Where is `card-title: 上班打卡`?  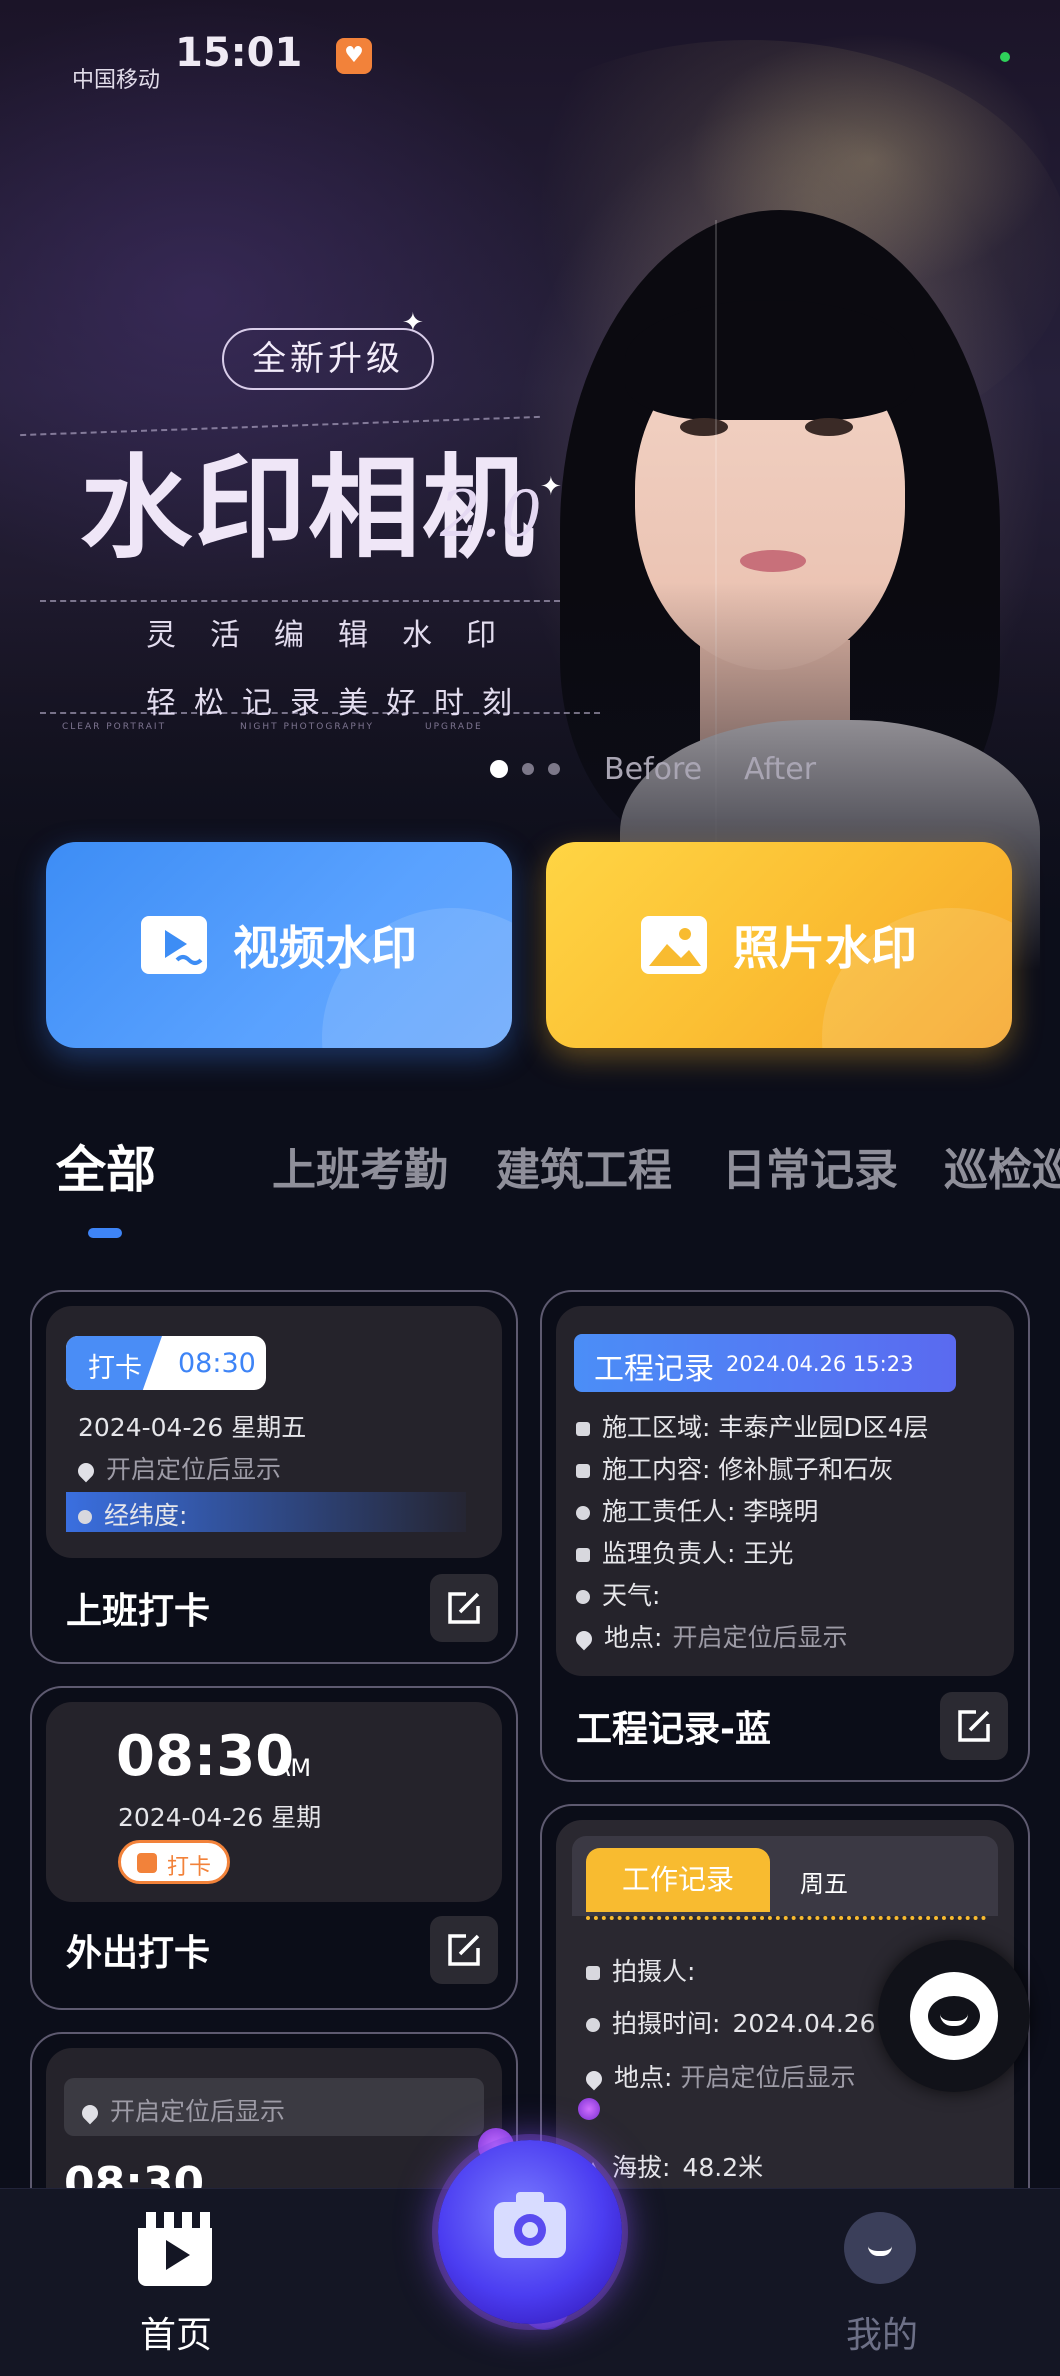 card-title: 上班打卡 is located at coordinates (138, 1611).